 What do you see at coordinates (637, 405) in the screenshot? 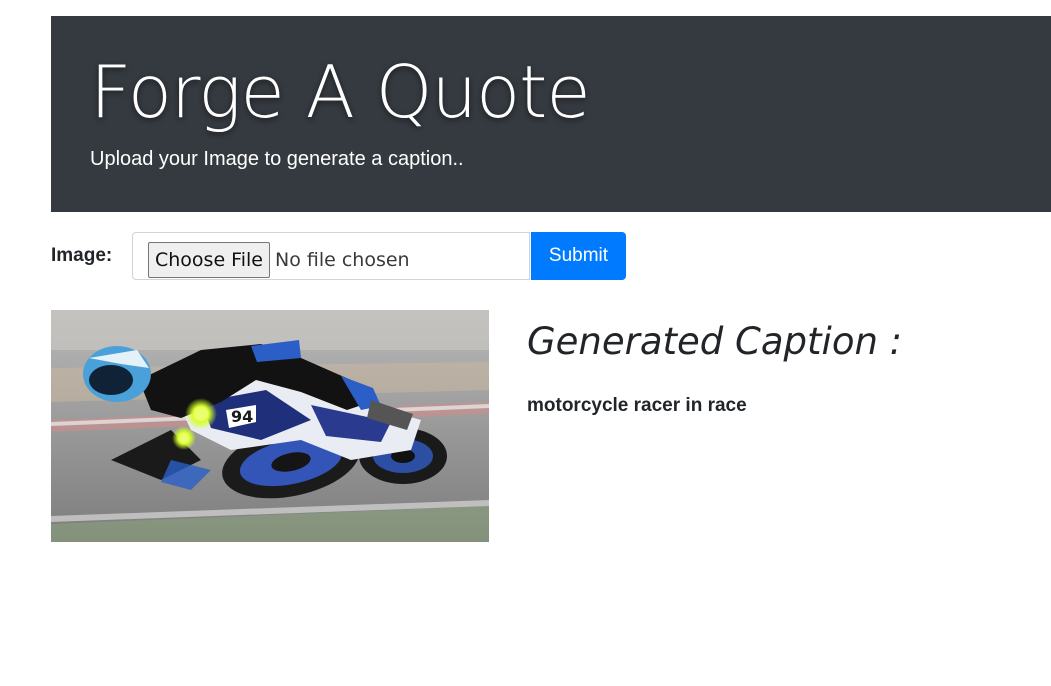
I see `generated-caption-text: motorcycle racer in race` at bounding box center [637, 405].